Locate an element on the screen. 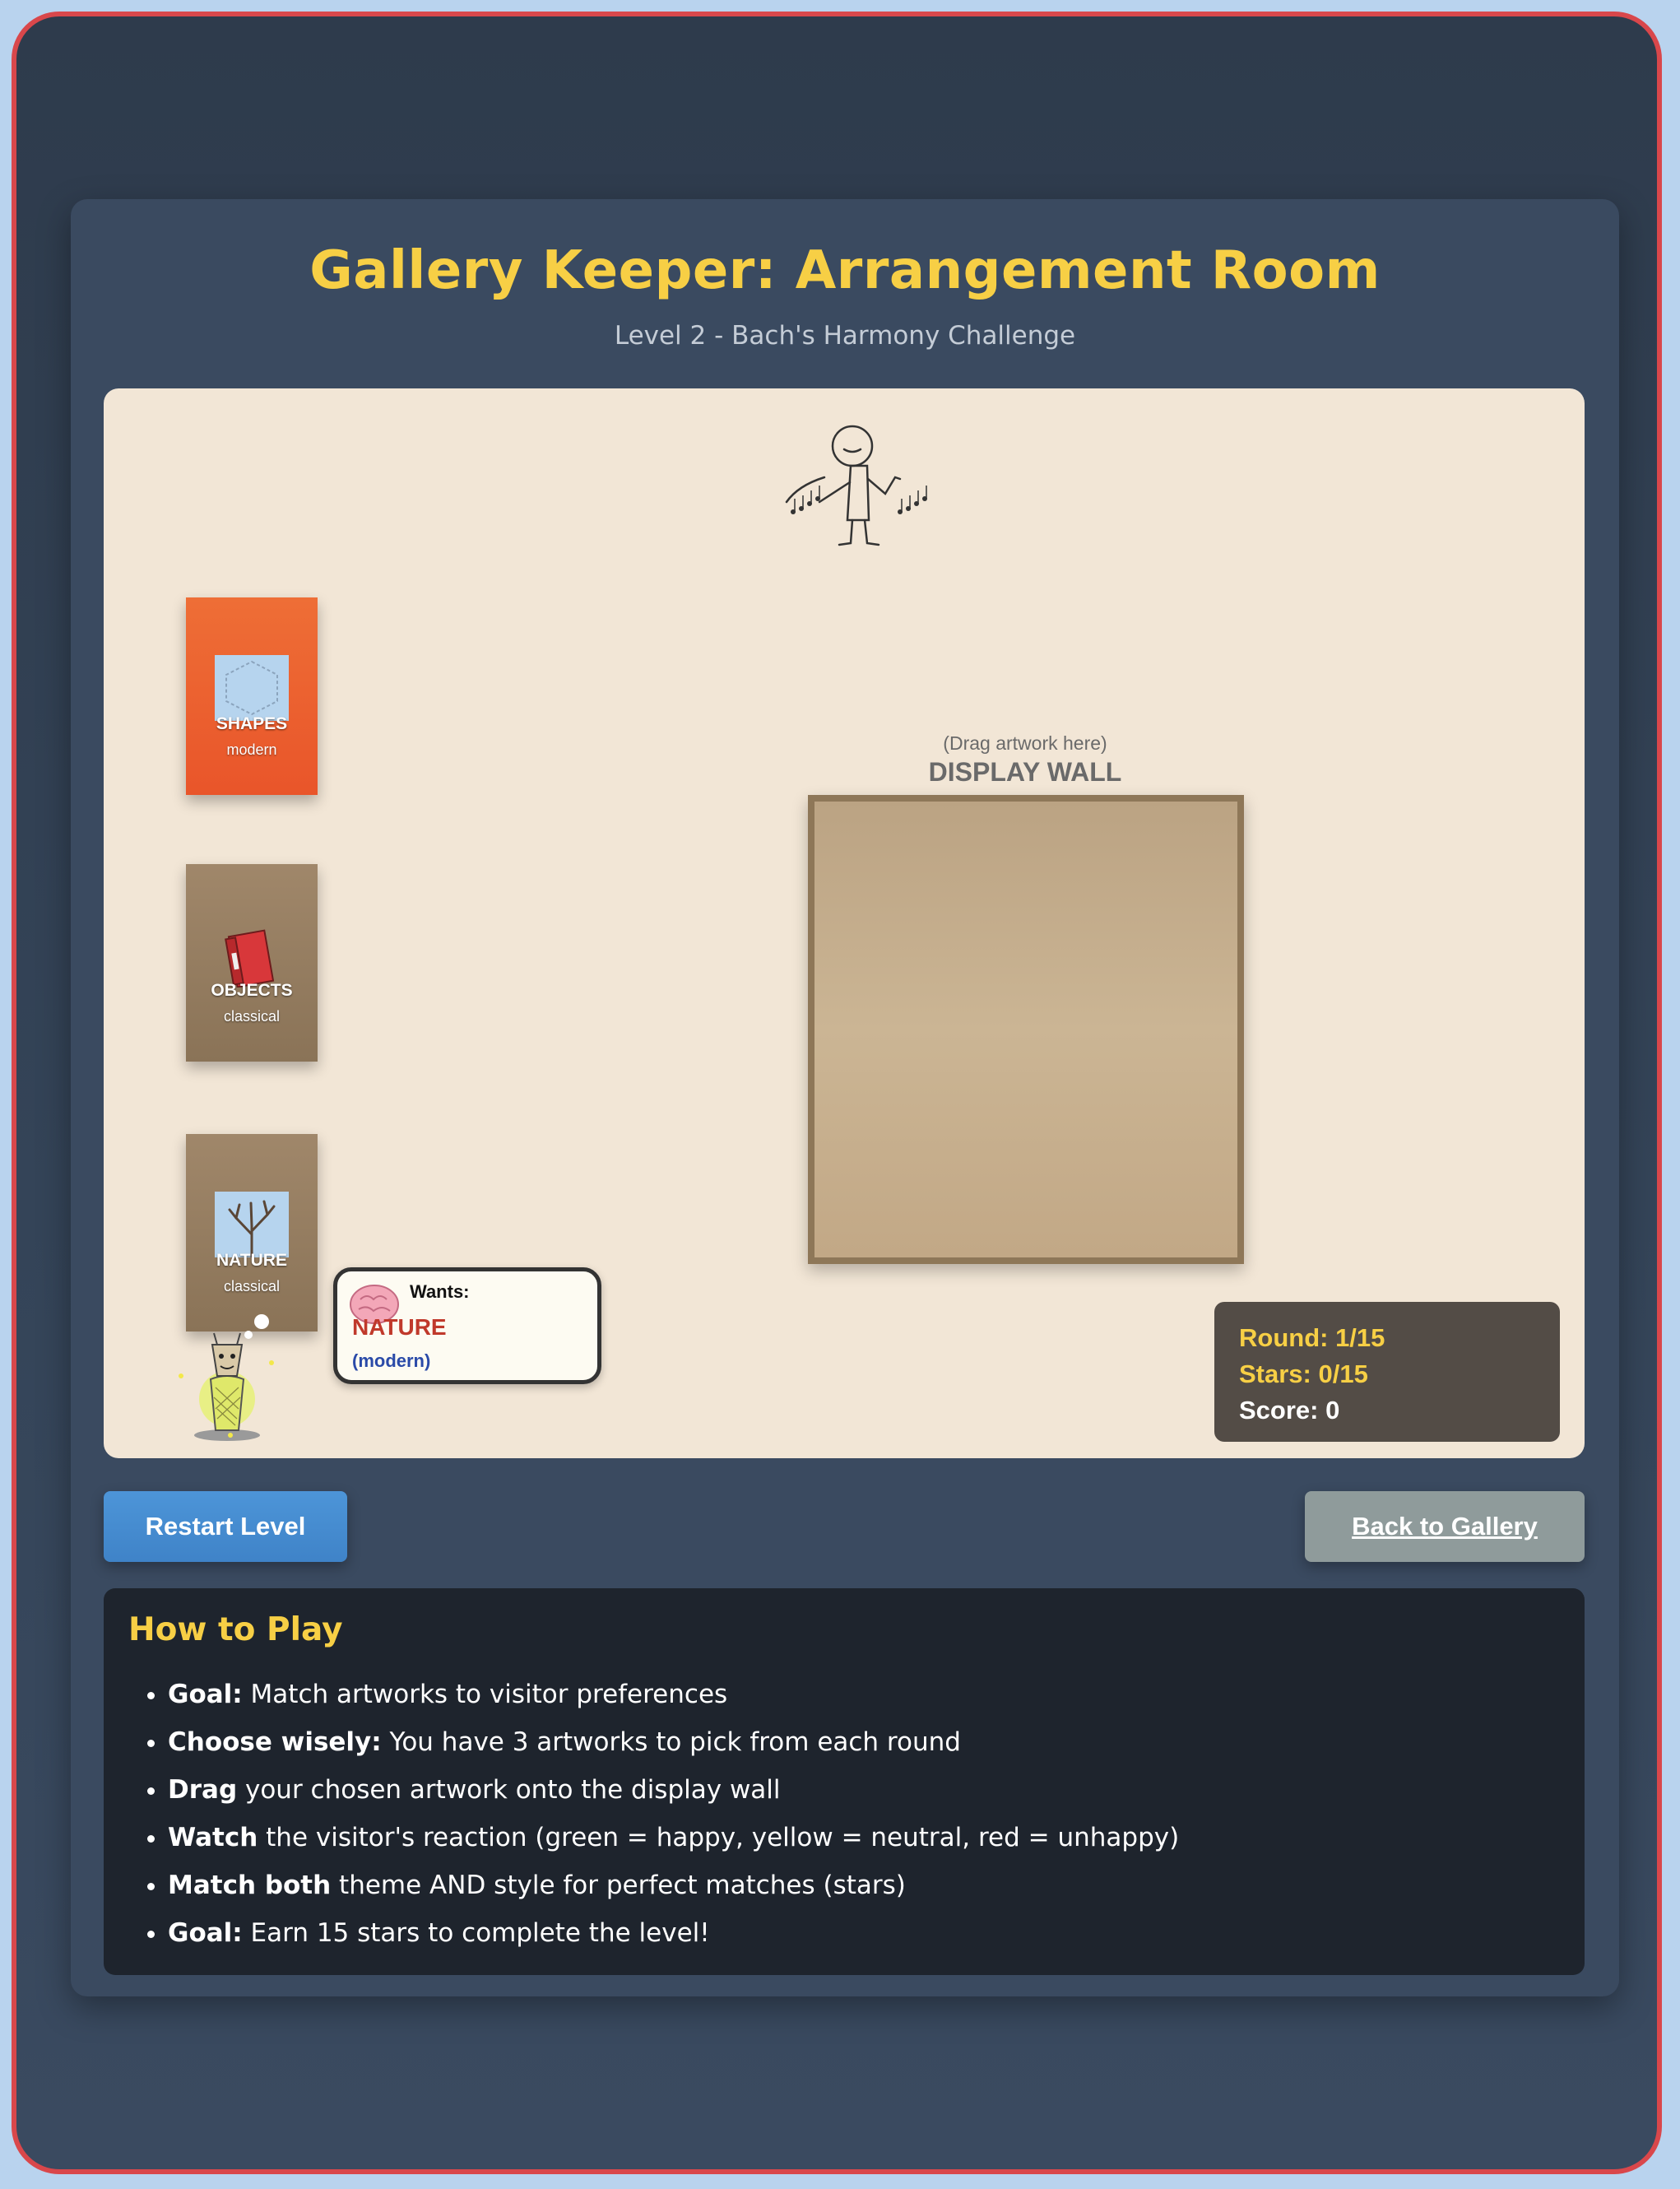 The image size is (1680, 2189). bare-tree-icon is located at coordinates (252, 1224).